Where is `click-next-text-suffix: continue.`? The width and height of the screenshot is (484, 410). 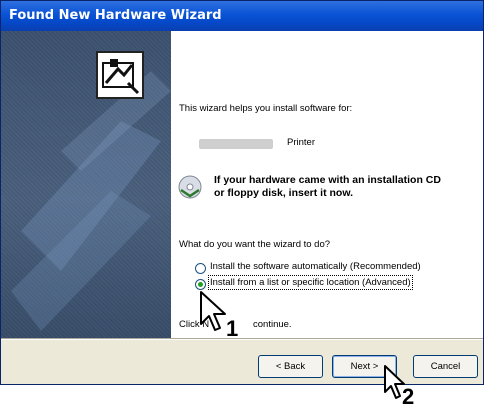 click-next-text-suffix: continue. is located at coordinates (272, 324).